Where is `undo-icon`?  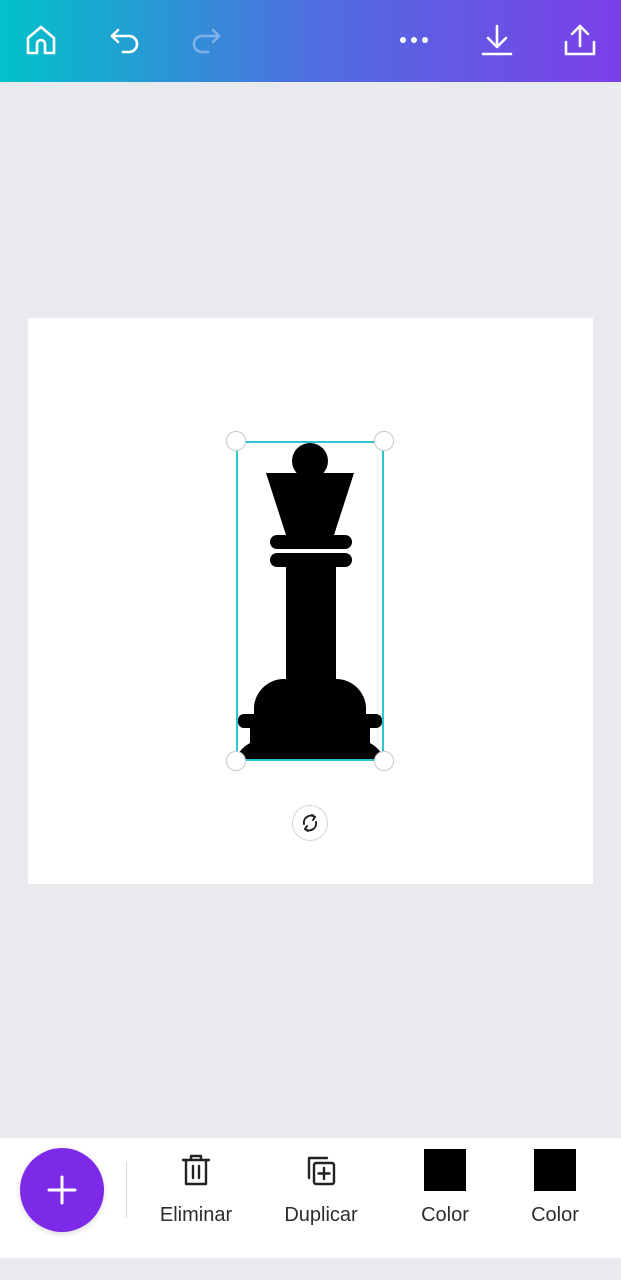 undo-icon is located at coordinates (124, 41).